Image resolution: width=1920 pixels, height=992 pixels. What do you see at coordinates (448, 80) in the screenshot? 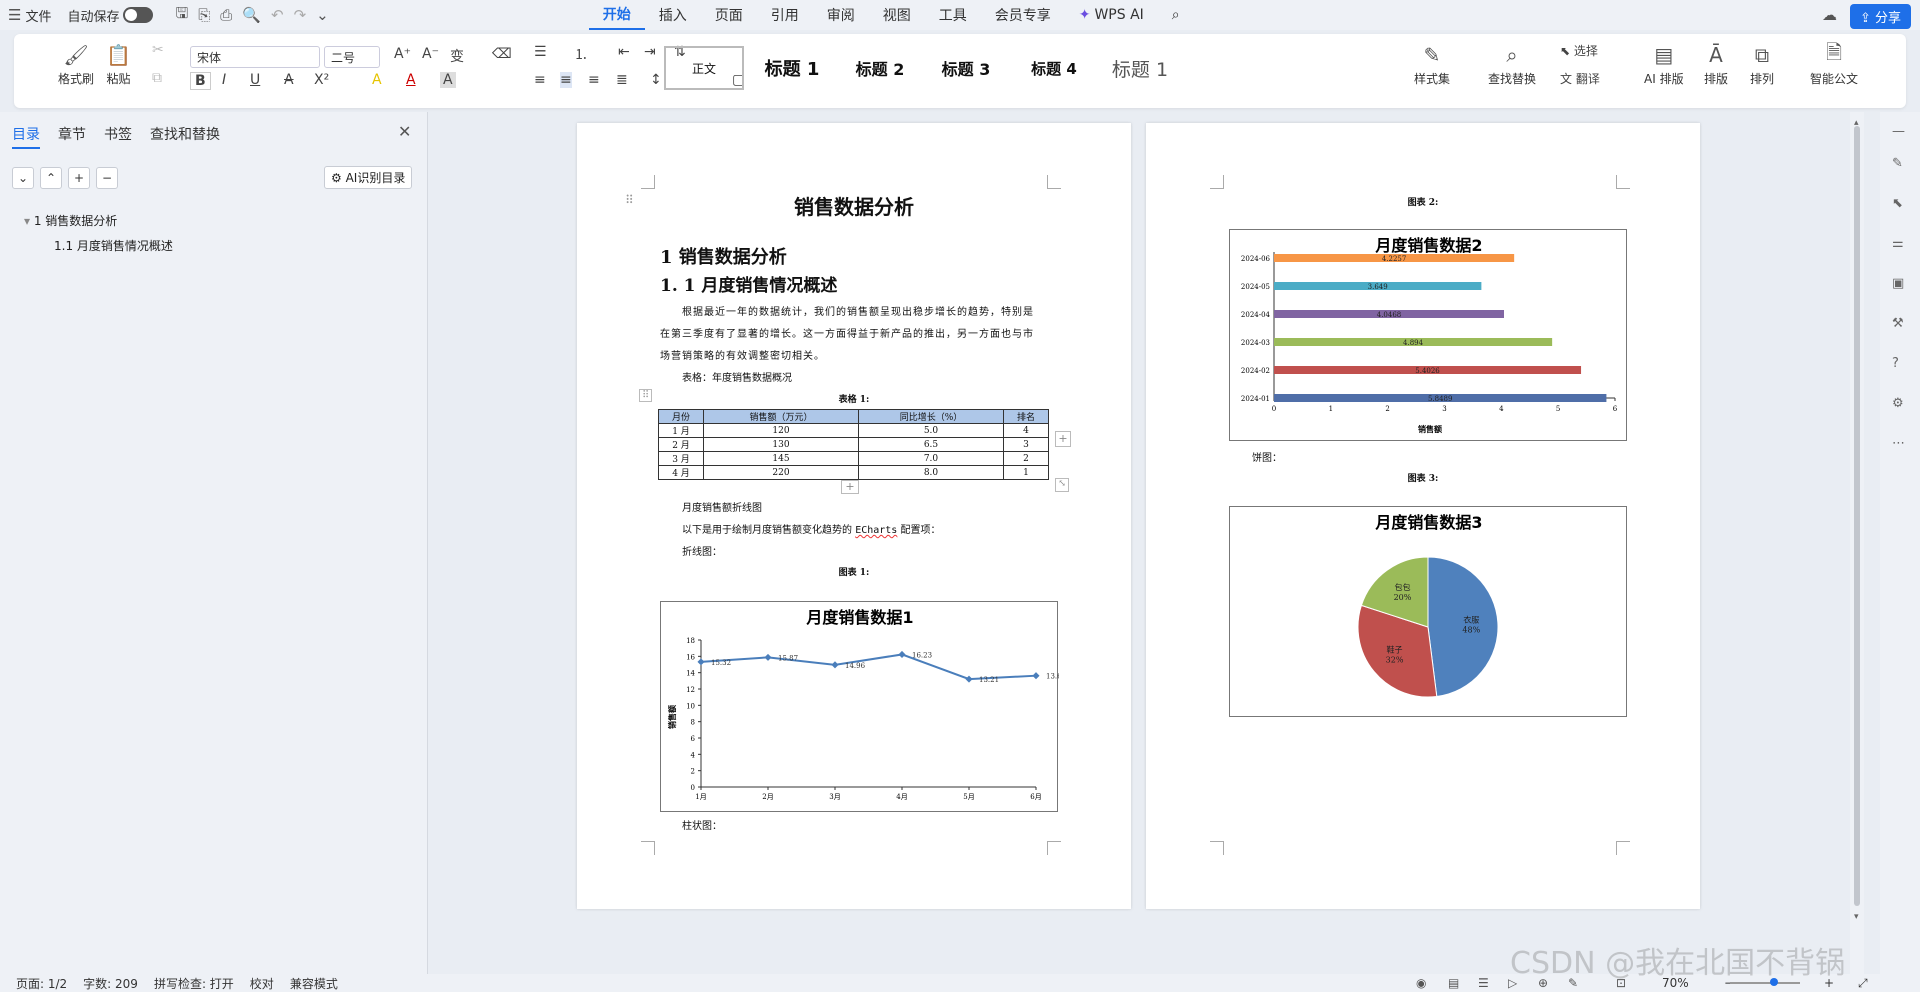
I see `char-shading-icon: A` at bounding box center [448, 80].